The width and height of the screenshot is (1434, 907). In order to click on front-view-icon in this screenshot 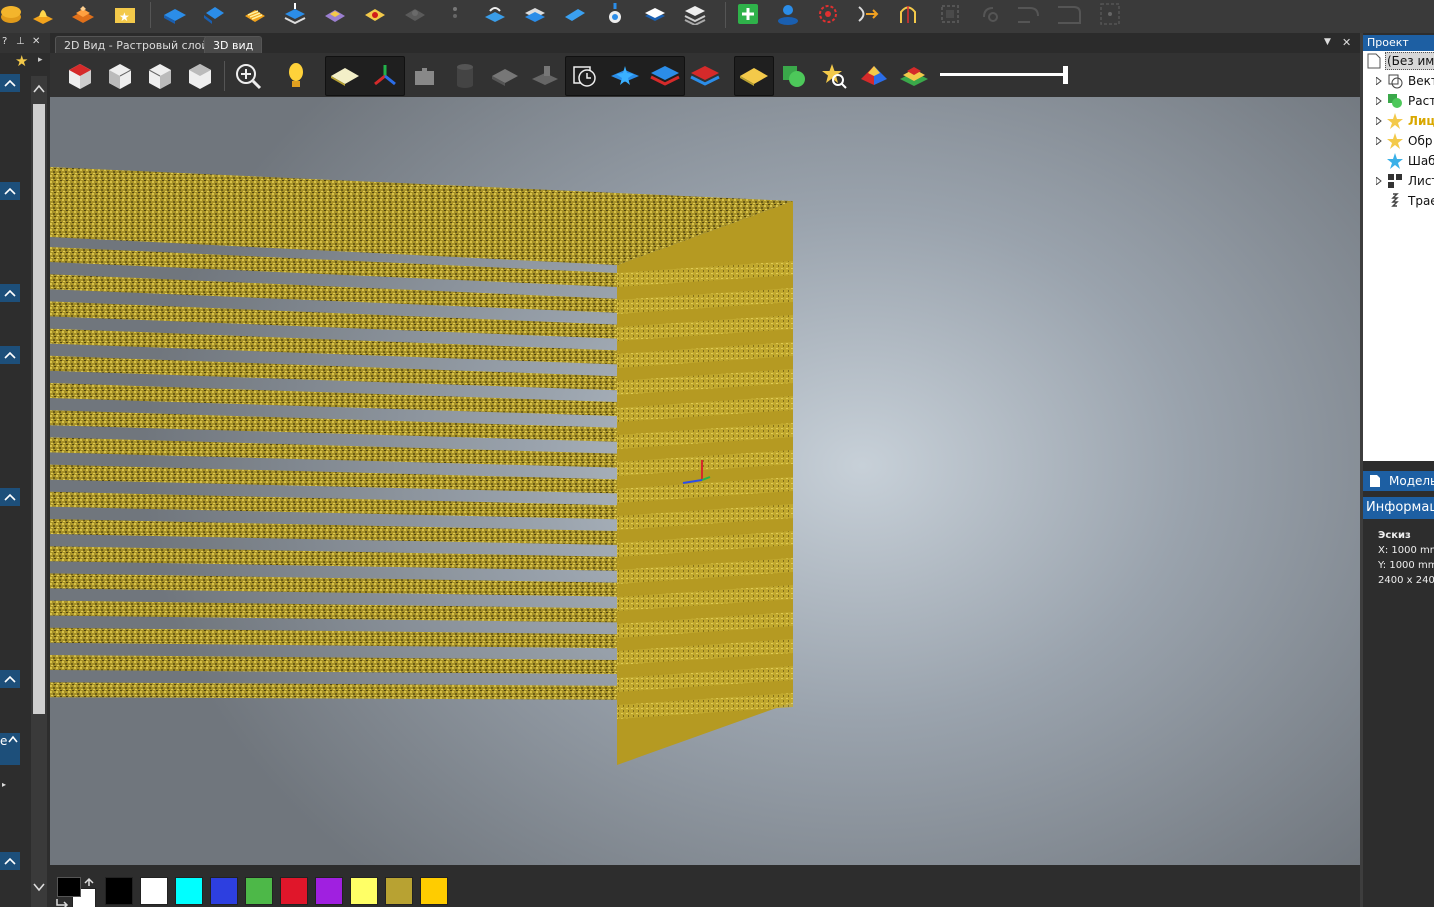, I will do `click(120, 76)`.